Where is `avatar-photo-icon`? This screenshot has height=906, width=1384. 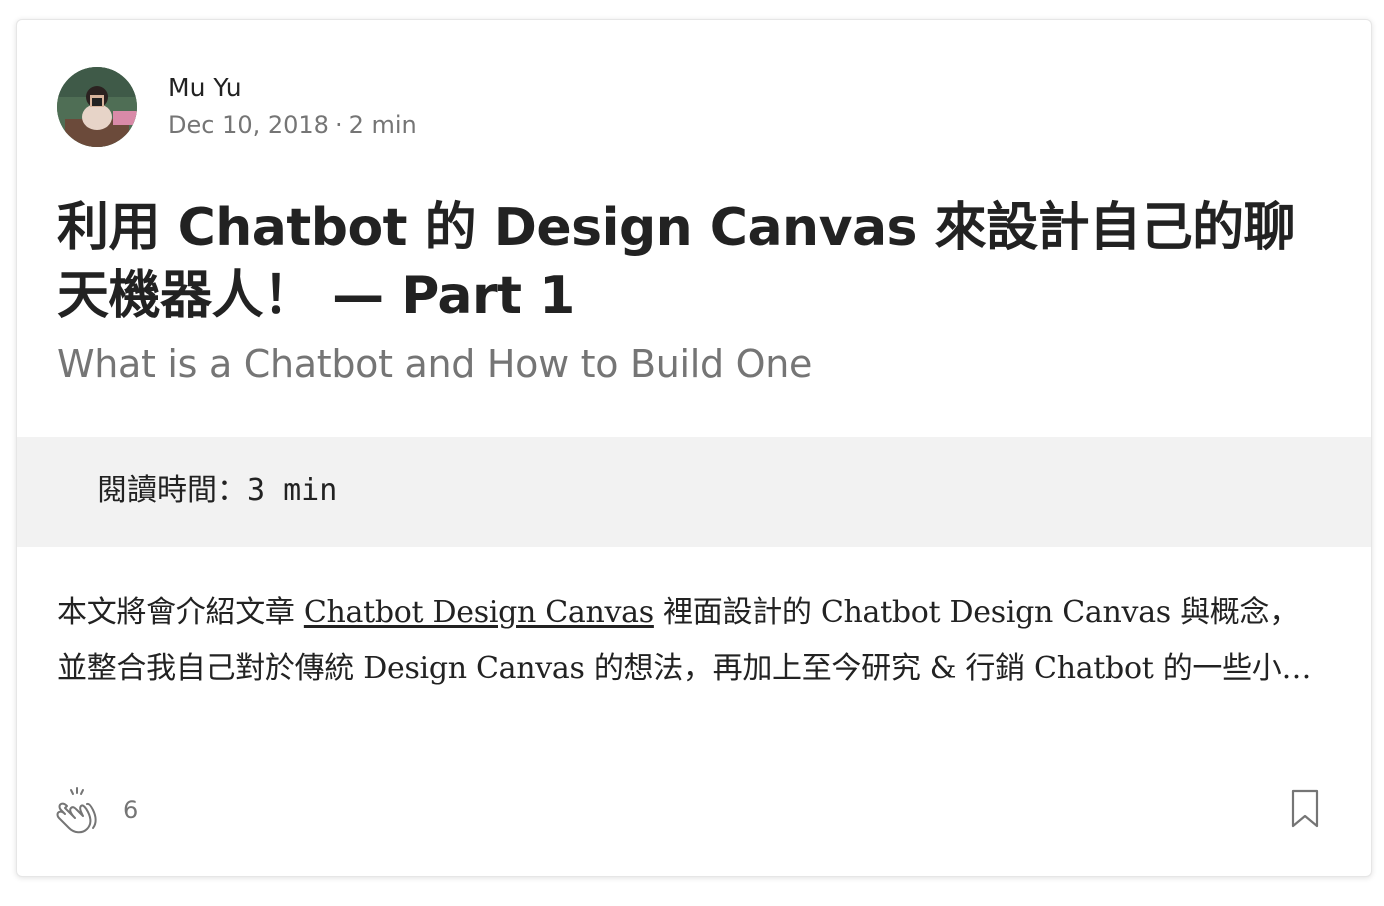 avatar-photo-icon is located at coordinates (97, 107).